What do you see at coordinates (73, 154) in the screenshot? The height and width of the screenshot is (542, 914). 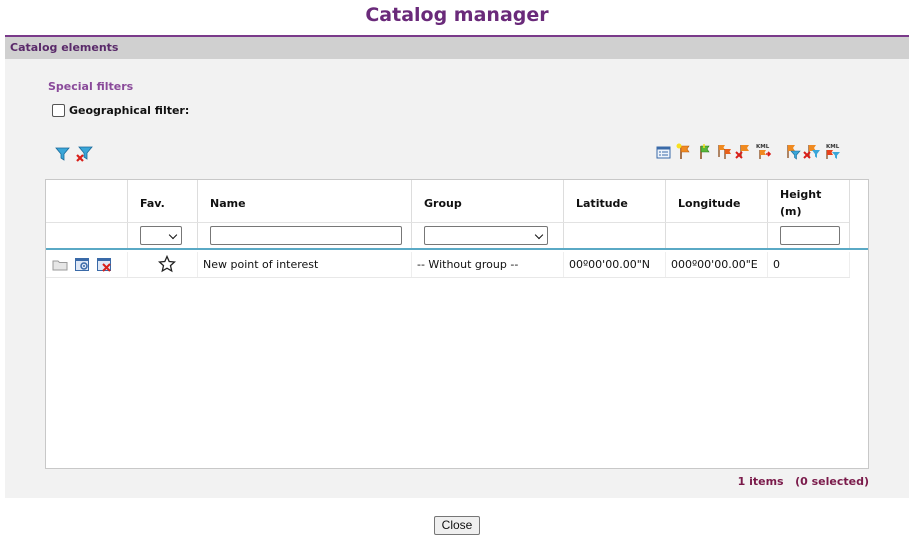 I see `filter-toolbar` at bounding box center [73, 154].